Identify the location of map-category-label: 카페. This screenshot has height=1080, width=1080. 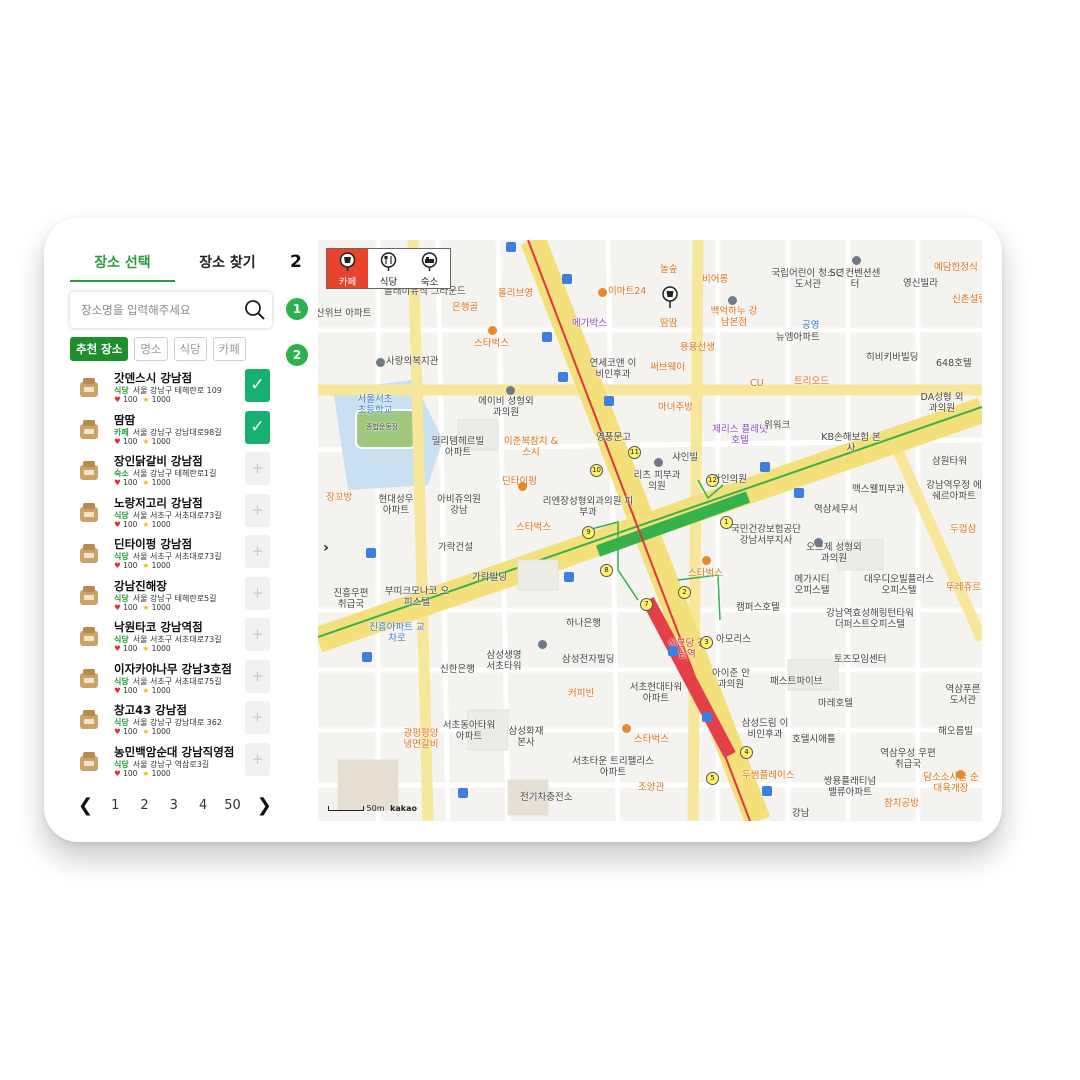
(347, 282).